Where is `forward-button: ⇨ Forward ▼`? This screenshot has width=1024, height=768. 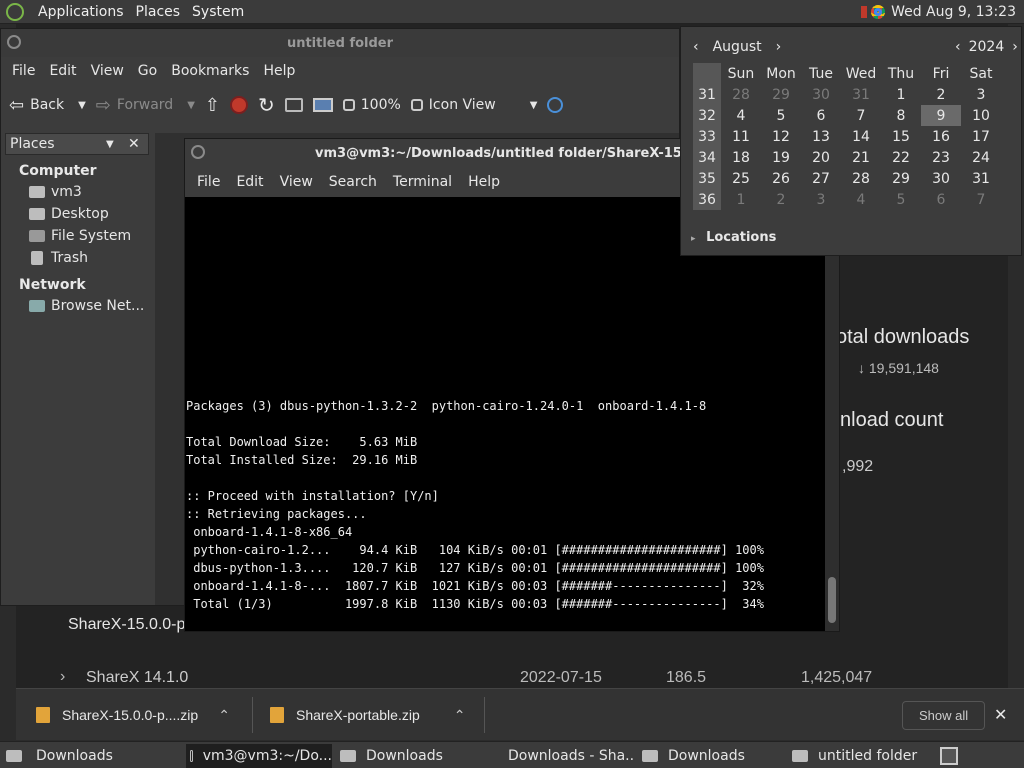
forward-button: ⇨ Forward ▼ is located at coordinates (145, 105).